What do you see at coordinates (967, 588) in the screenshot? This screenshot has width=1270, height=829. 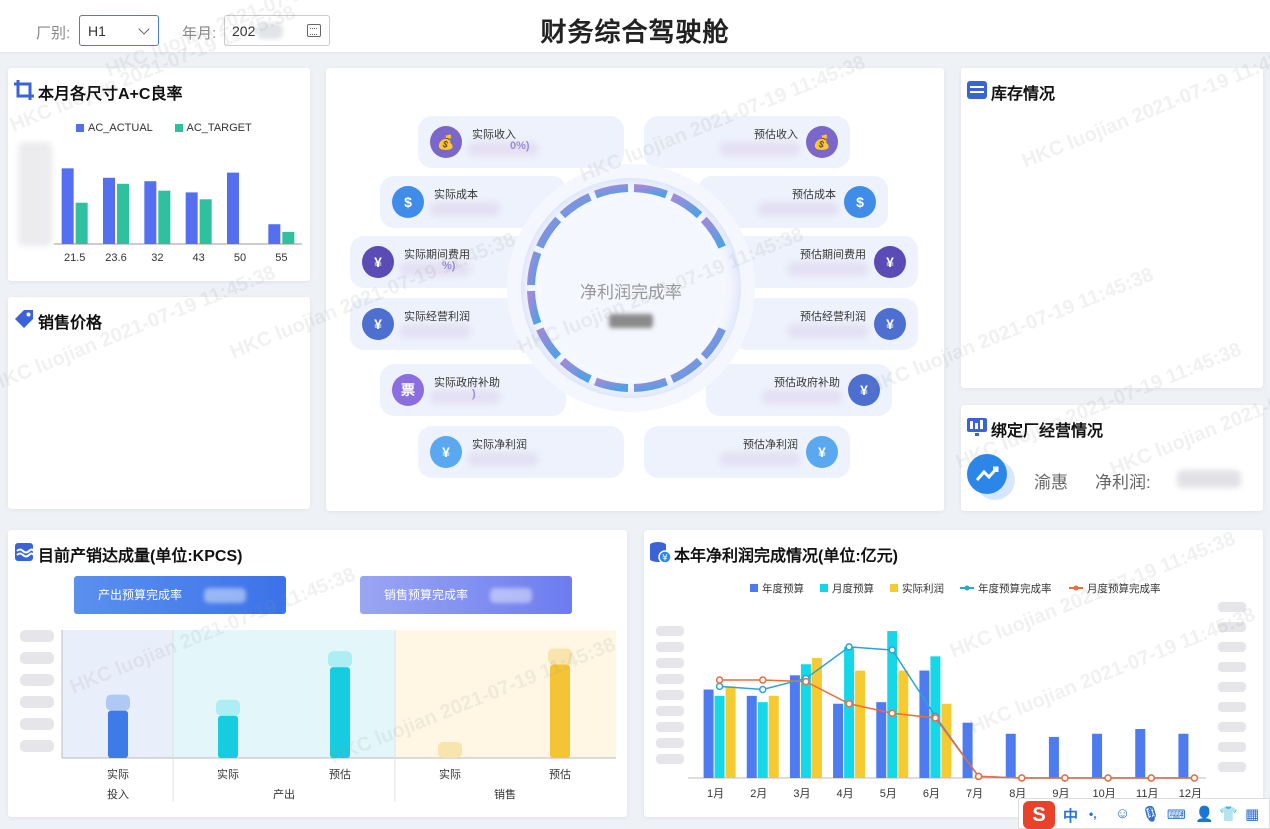 I see `legend-dot-swatch` at bounding box center [967, 588].